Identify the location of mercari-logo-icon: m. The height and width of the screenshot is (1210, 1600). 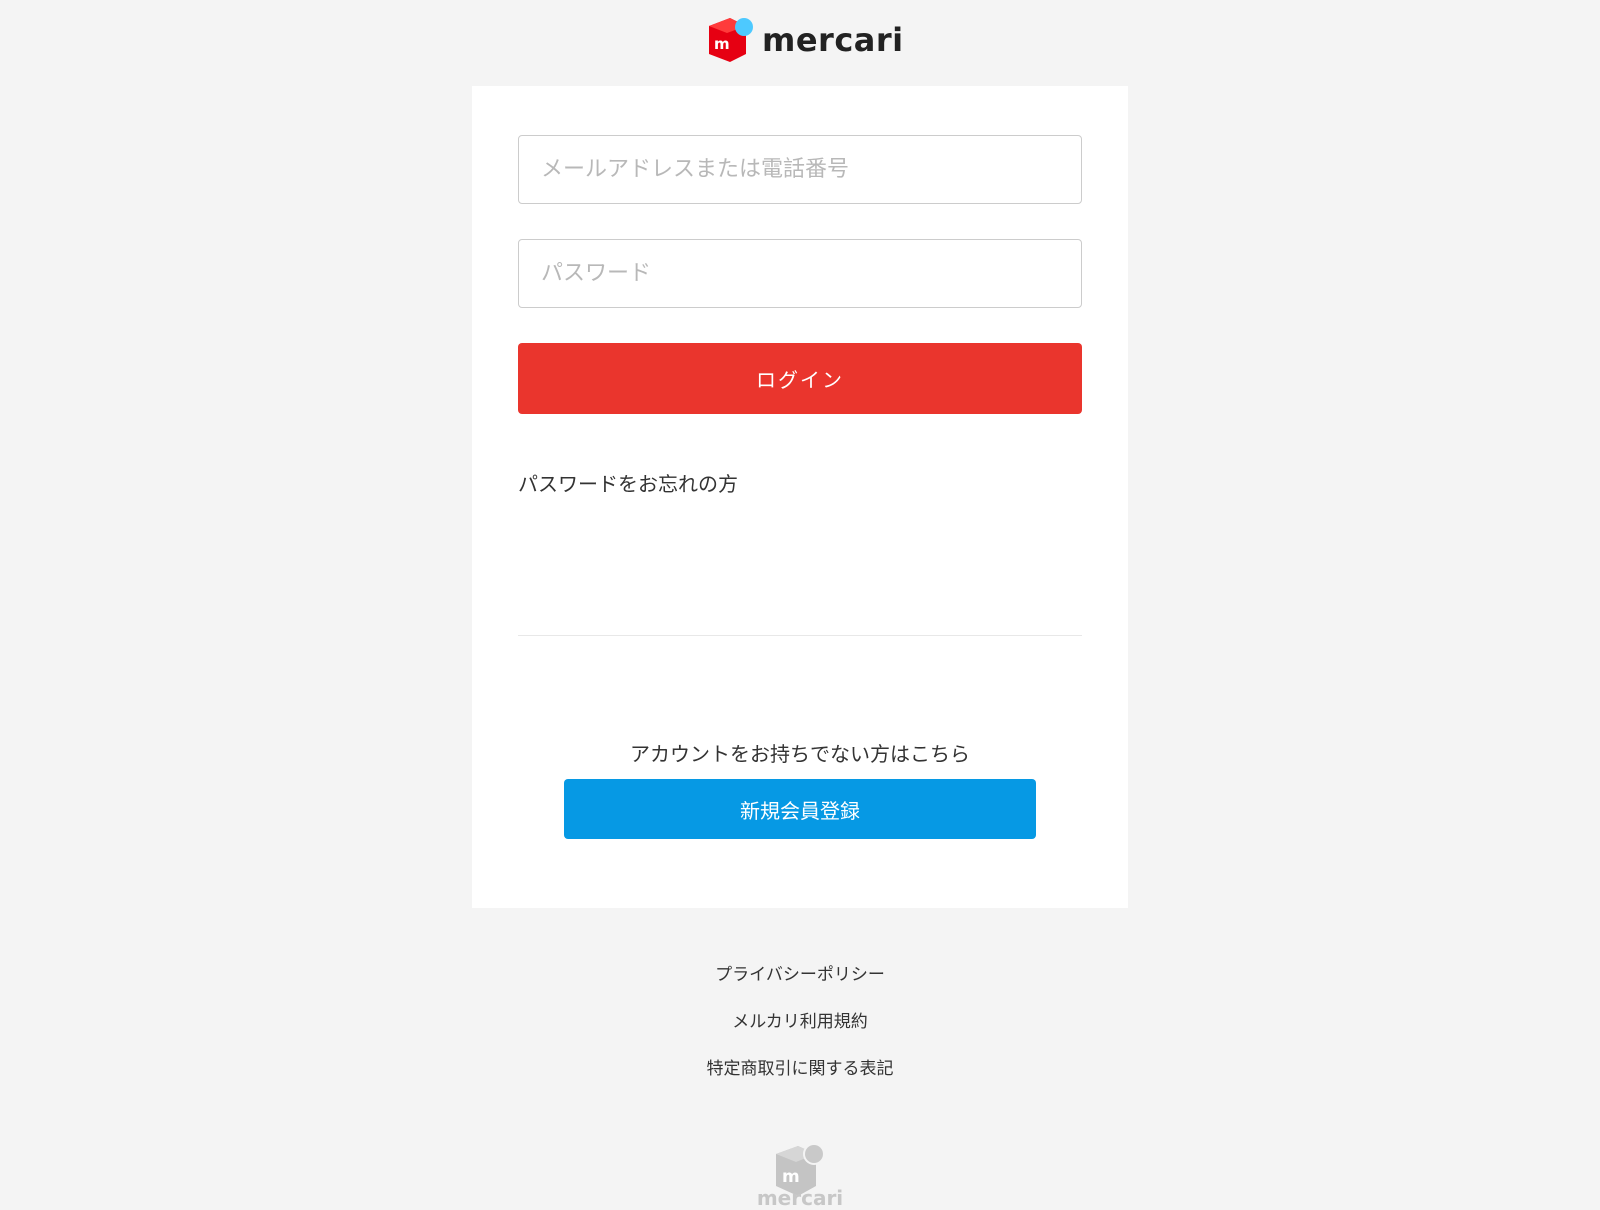
(731, 40).